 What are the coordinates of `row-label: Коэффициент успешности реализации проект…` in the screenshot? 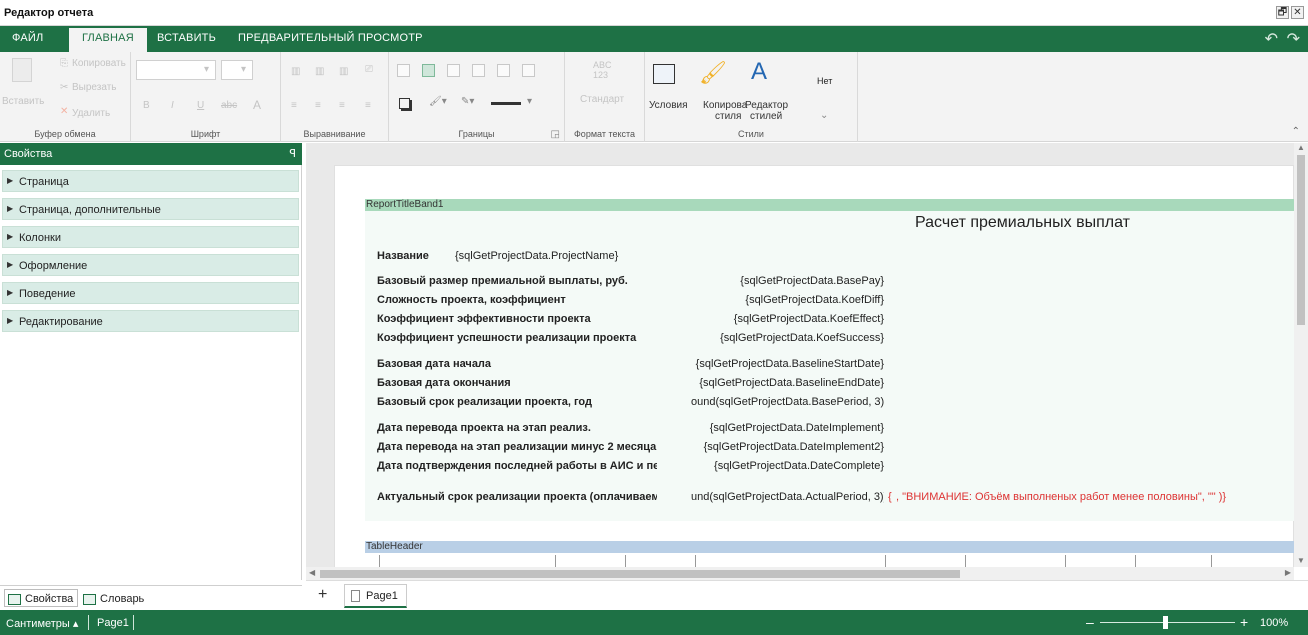 It's located at (517, 338).